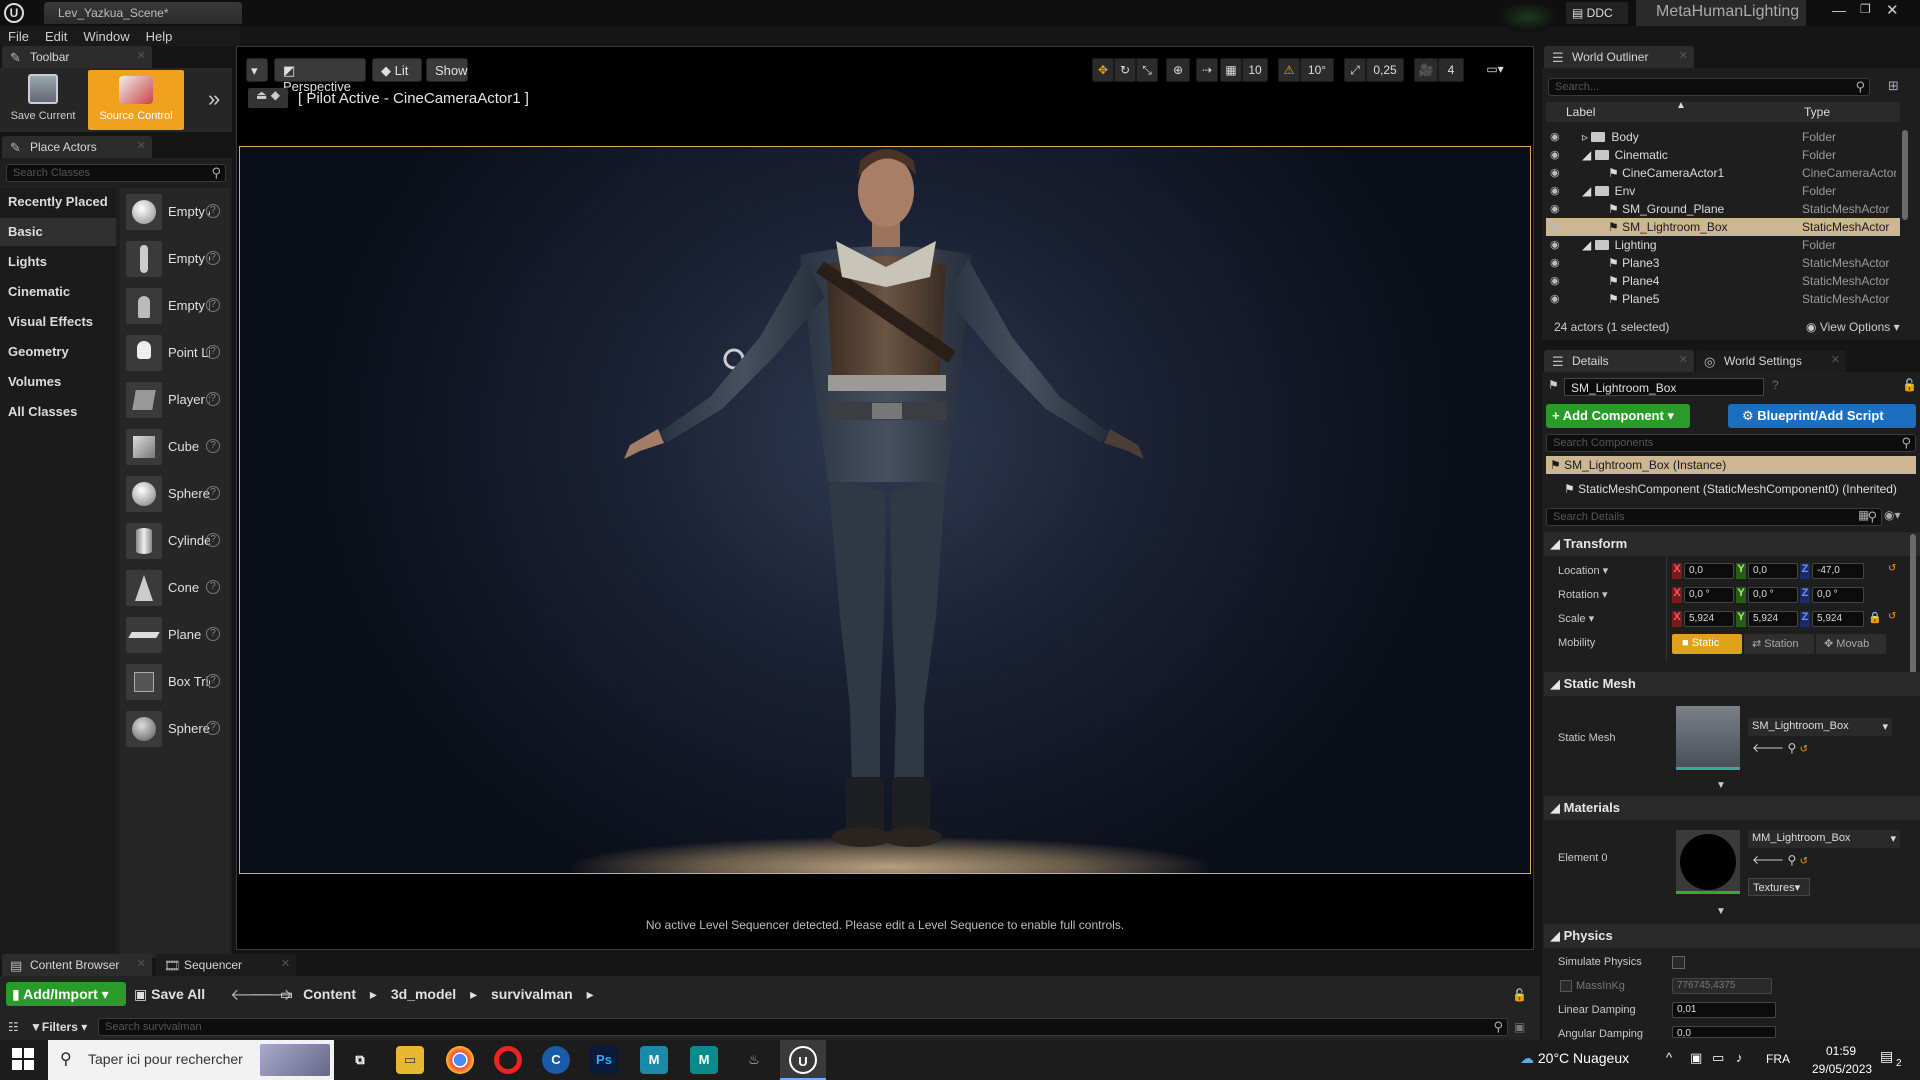 The image size is (1920, 1080). I want to click on category-visual-effects: Visual Effects, so click(58, 322).